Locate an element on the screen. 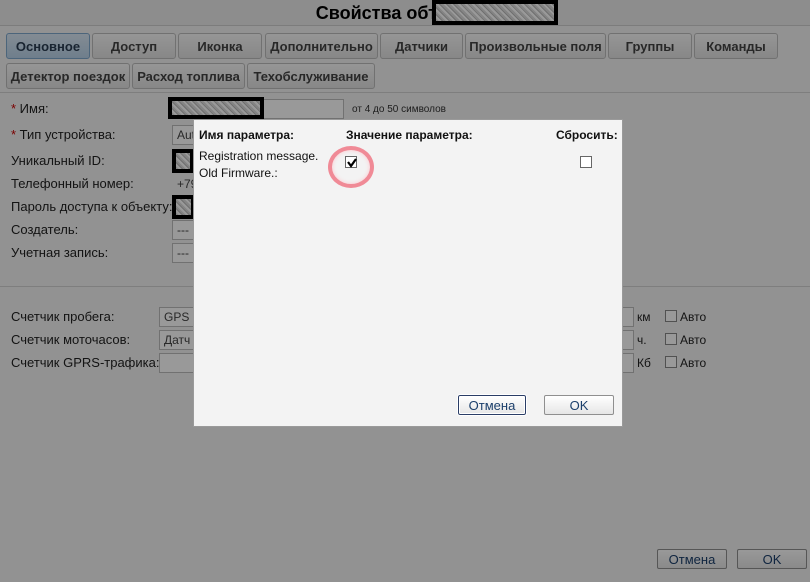 The height and width of the screenshot is (582, 810). param-reset-checkbox is located at coordinates (586, 162).